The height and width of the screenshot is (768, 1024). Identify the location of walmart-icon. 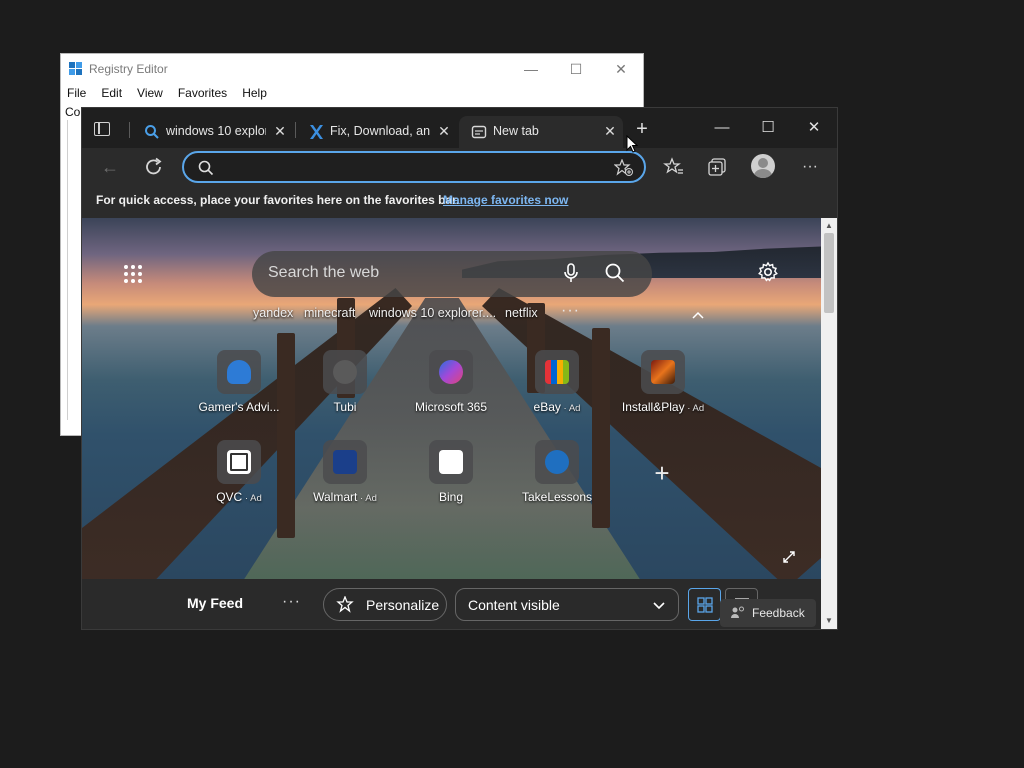
(345, 462).